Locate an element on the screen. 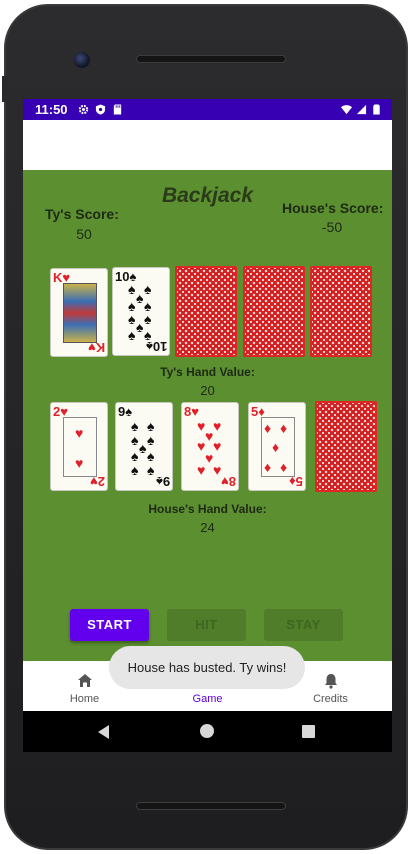 The height and width of the screenshot is (854, 413). card-pips: ♥ ♥ is located at coordinates (80, 447).